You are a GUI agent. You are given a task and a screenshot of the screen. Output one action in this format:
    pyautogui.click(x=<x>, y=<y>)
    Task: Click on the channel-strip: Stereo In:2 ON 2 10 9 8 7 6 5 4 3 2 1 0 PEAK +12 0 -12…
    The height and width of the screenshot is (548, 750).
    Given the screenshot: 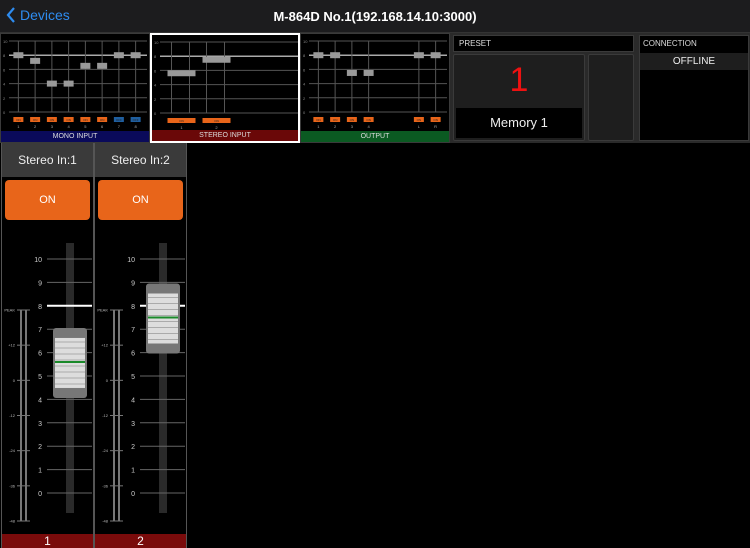 What is the action you would take?
    pyautogui.click(x=140, y=345)
    